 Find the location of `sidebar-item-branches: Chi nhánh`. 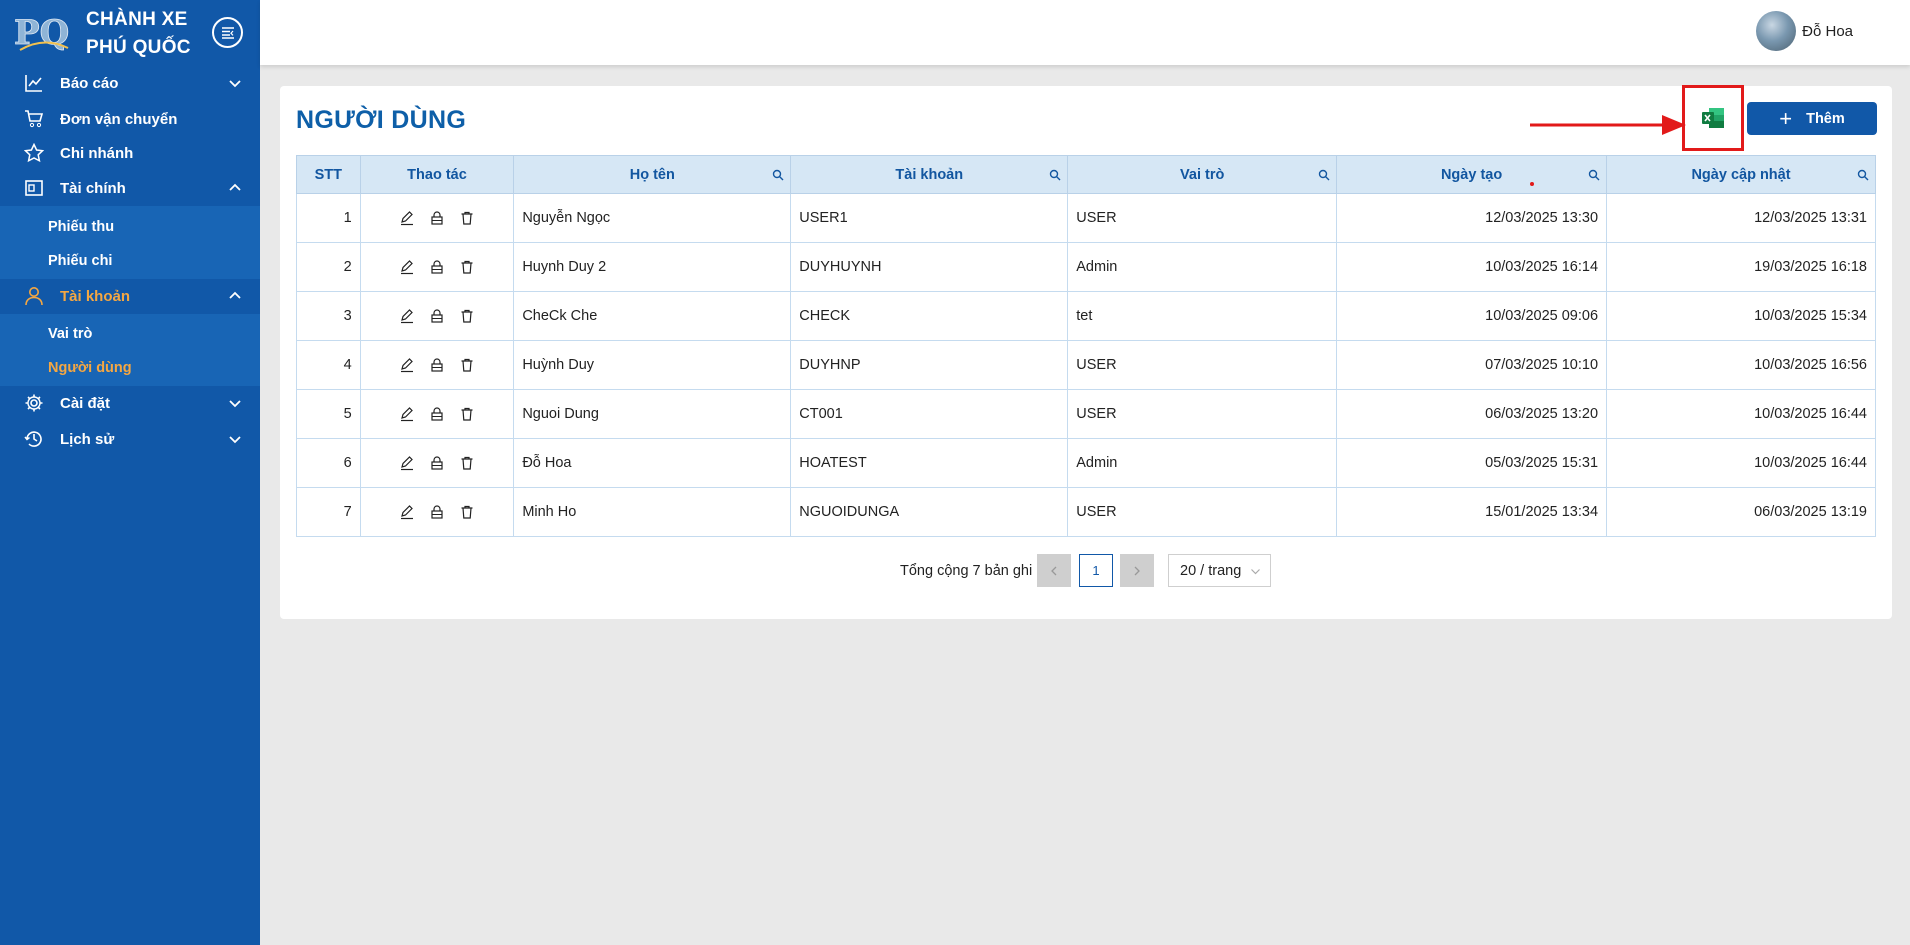

sidebar-item-branches: Chi nhánh is located at coordinates (130, 153).